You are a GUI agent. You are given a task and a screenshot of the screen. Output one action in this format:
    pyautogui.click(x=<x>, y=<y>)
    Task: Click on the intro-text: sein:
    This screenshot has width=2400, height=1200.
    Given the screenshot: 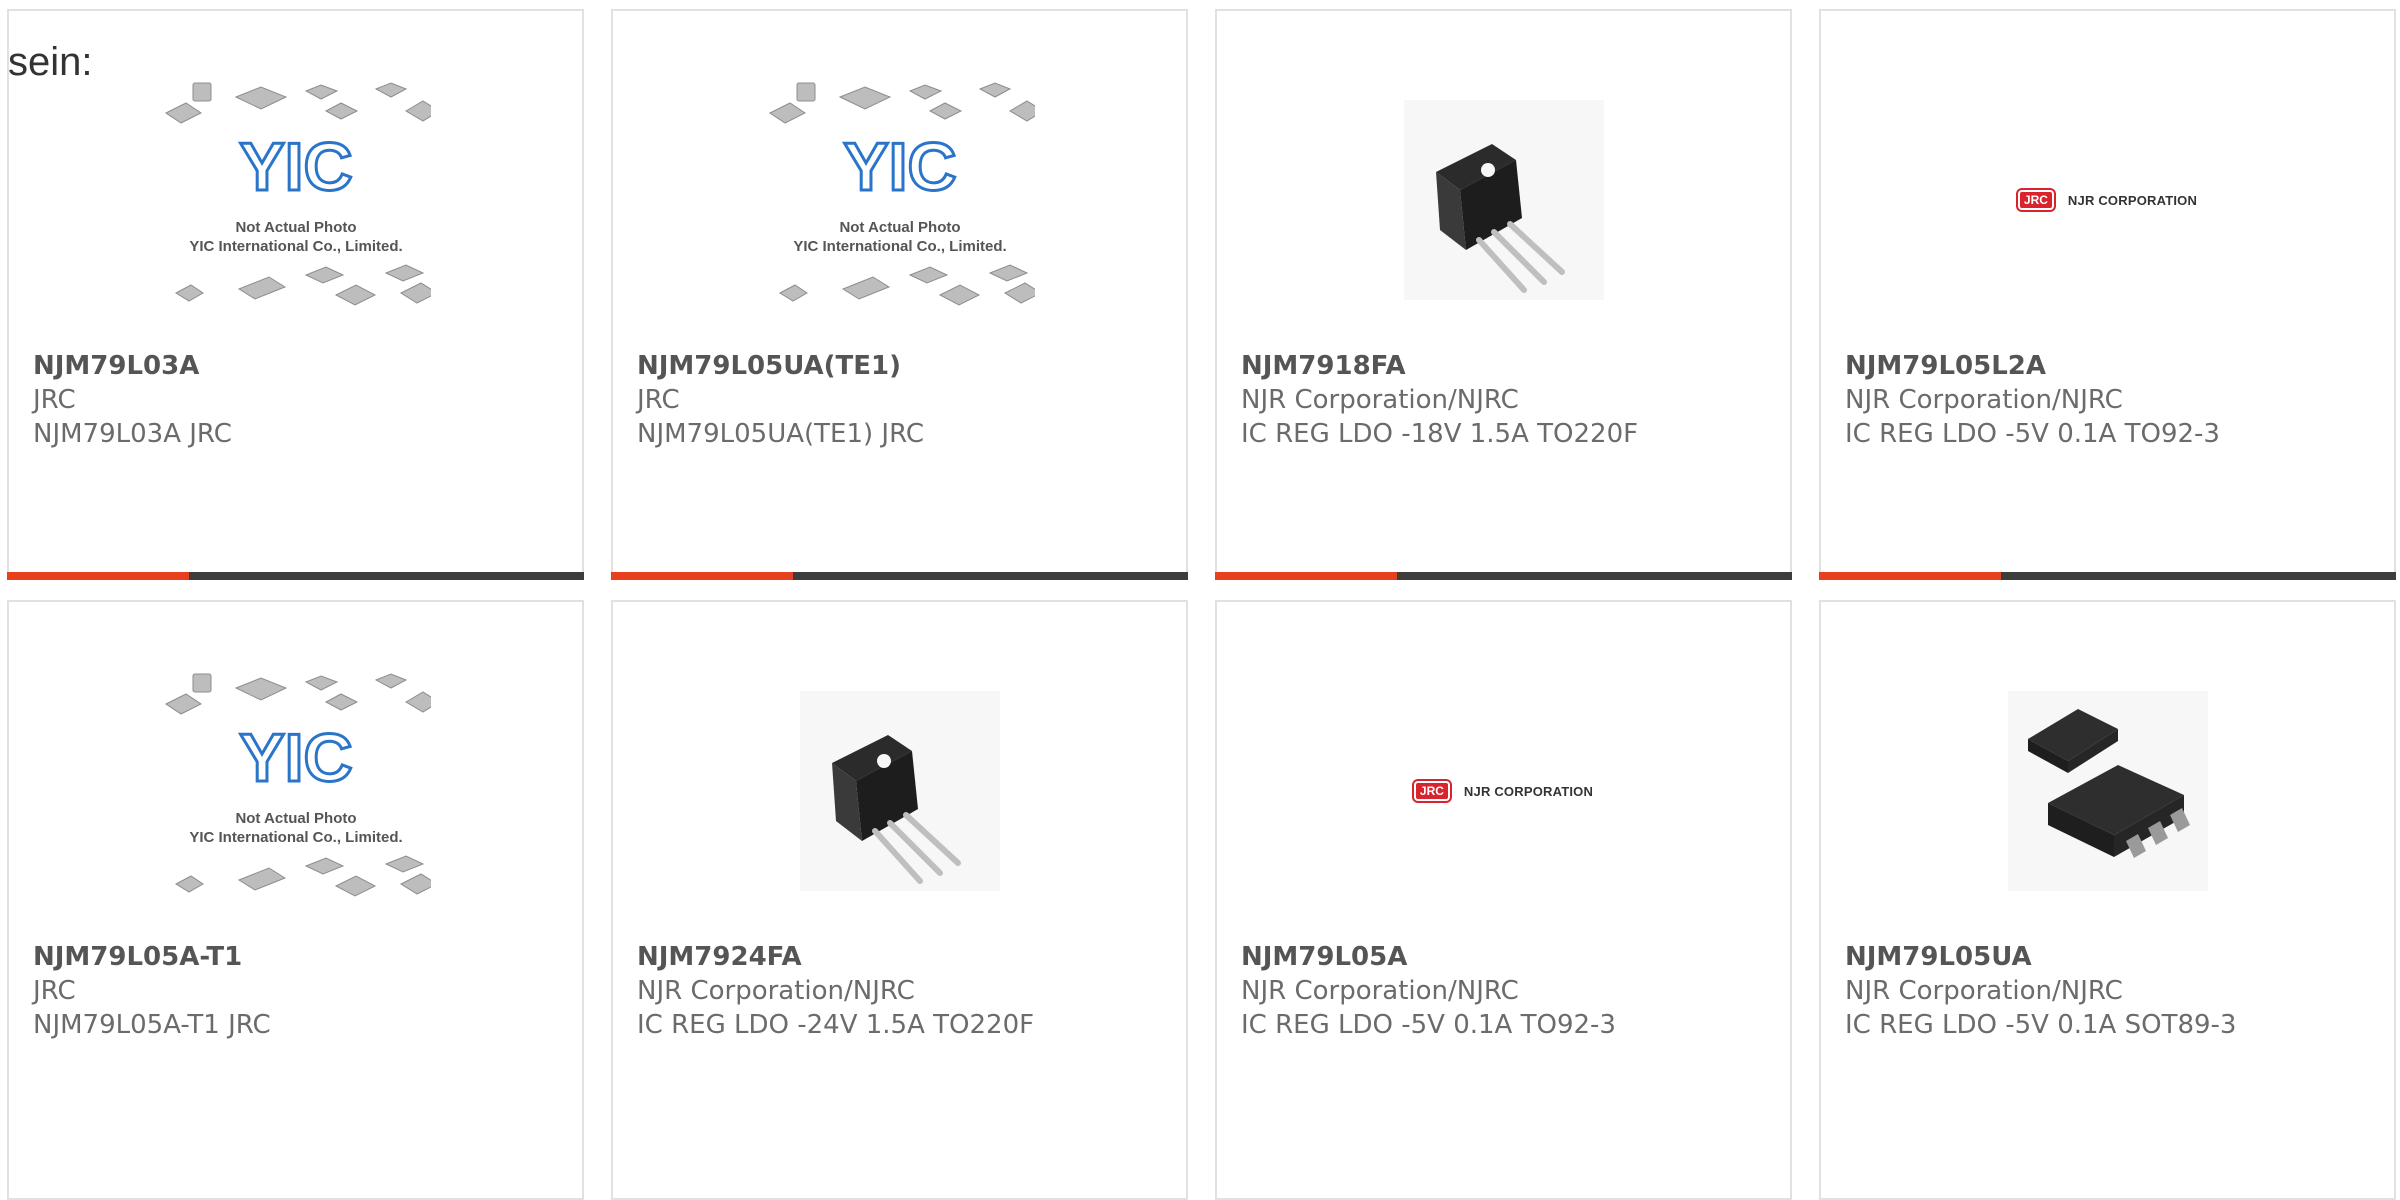 What is the action you would take?
    pyautogui.click(x=50, y=62)
    